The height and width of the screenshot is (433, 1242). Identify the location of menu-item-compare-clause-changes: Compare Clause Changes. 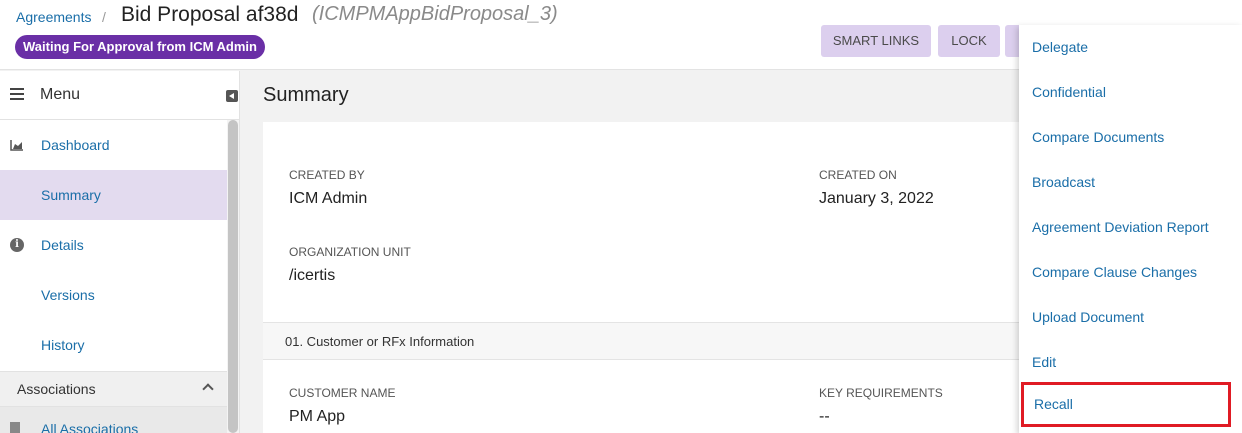
(1130, 272).